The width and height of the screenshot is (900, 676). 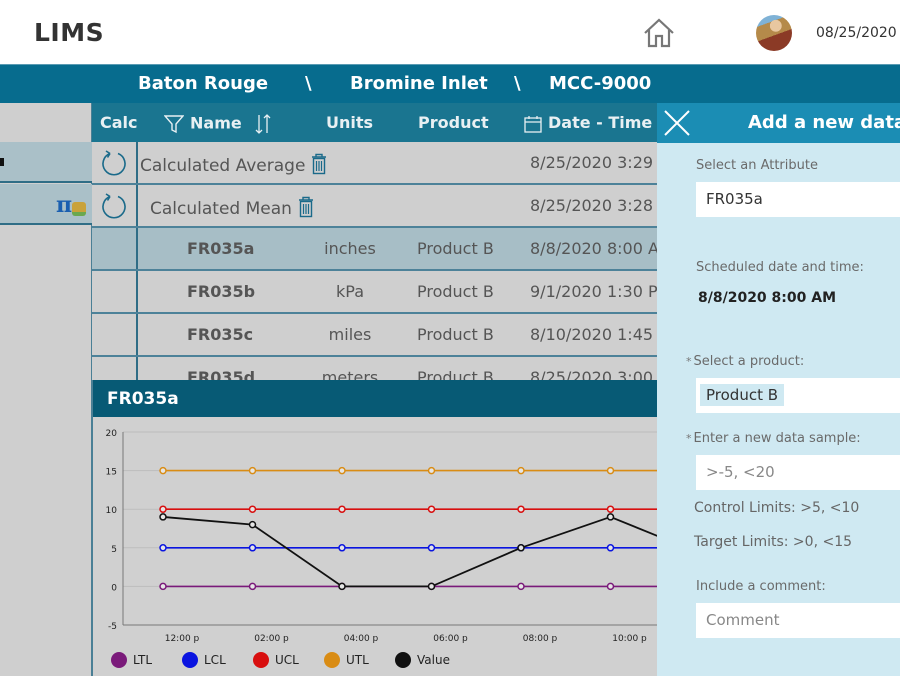 What do you see at coordinates (332, 660) in the screenshot?
I see `legend-marker-utl` at bounding box center [332, 660].